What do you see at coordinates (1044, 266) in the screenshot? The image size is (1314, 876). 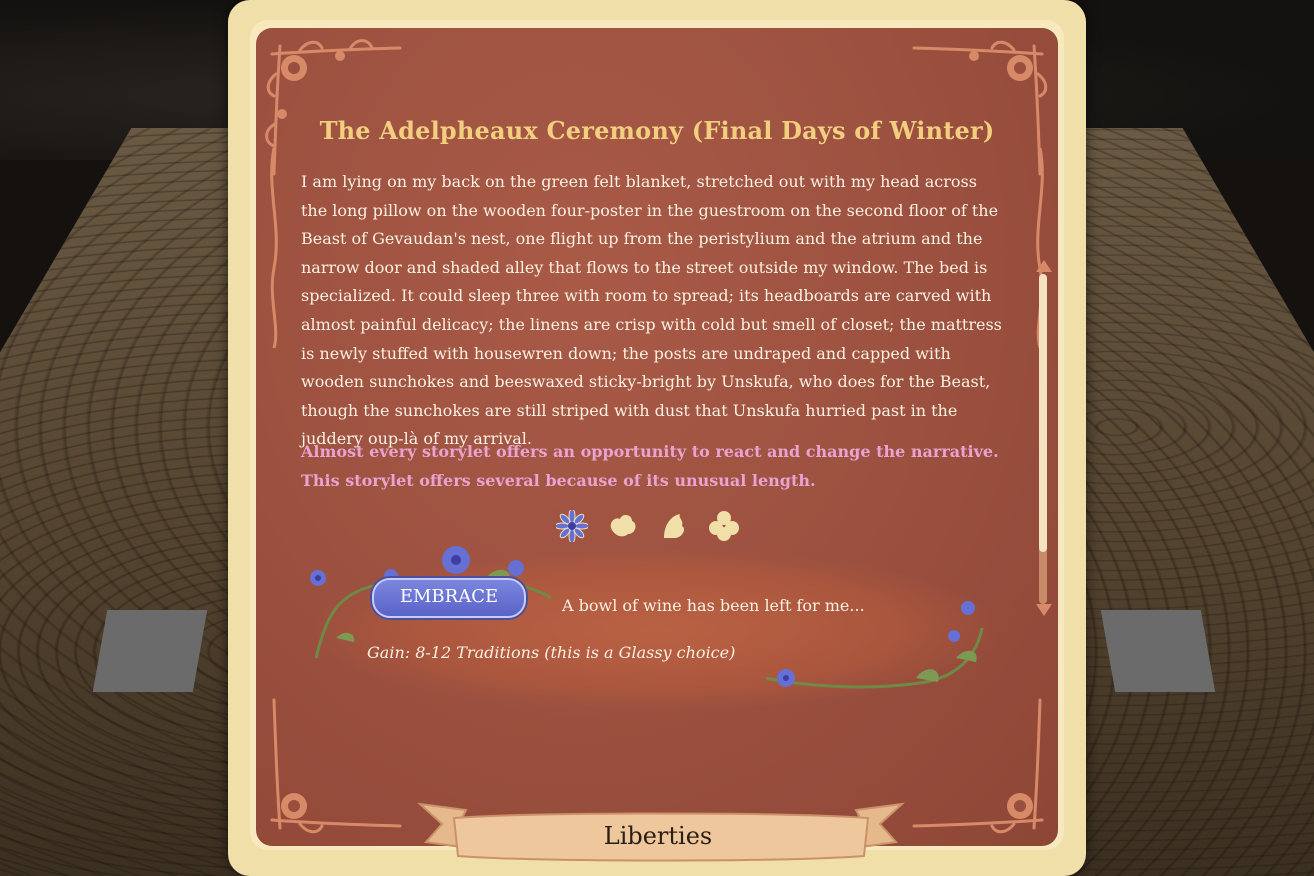 I see `scroll-up-arrow-icon` at bounding box center [1044, 266].